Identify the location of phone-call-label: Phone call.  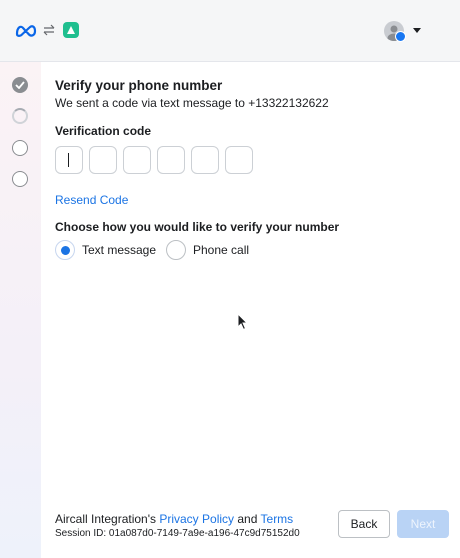
(221, 250).